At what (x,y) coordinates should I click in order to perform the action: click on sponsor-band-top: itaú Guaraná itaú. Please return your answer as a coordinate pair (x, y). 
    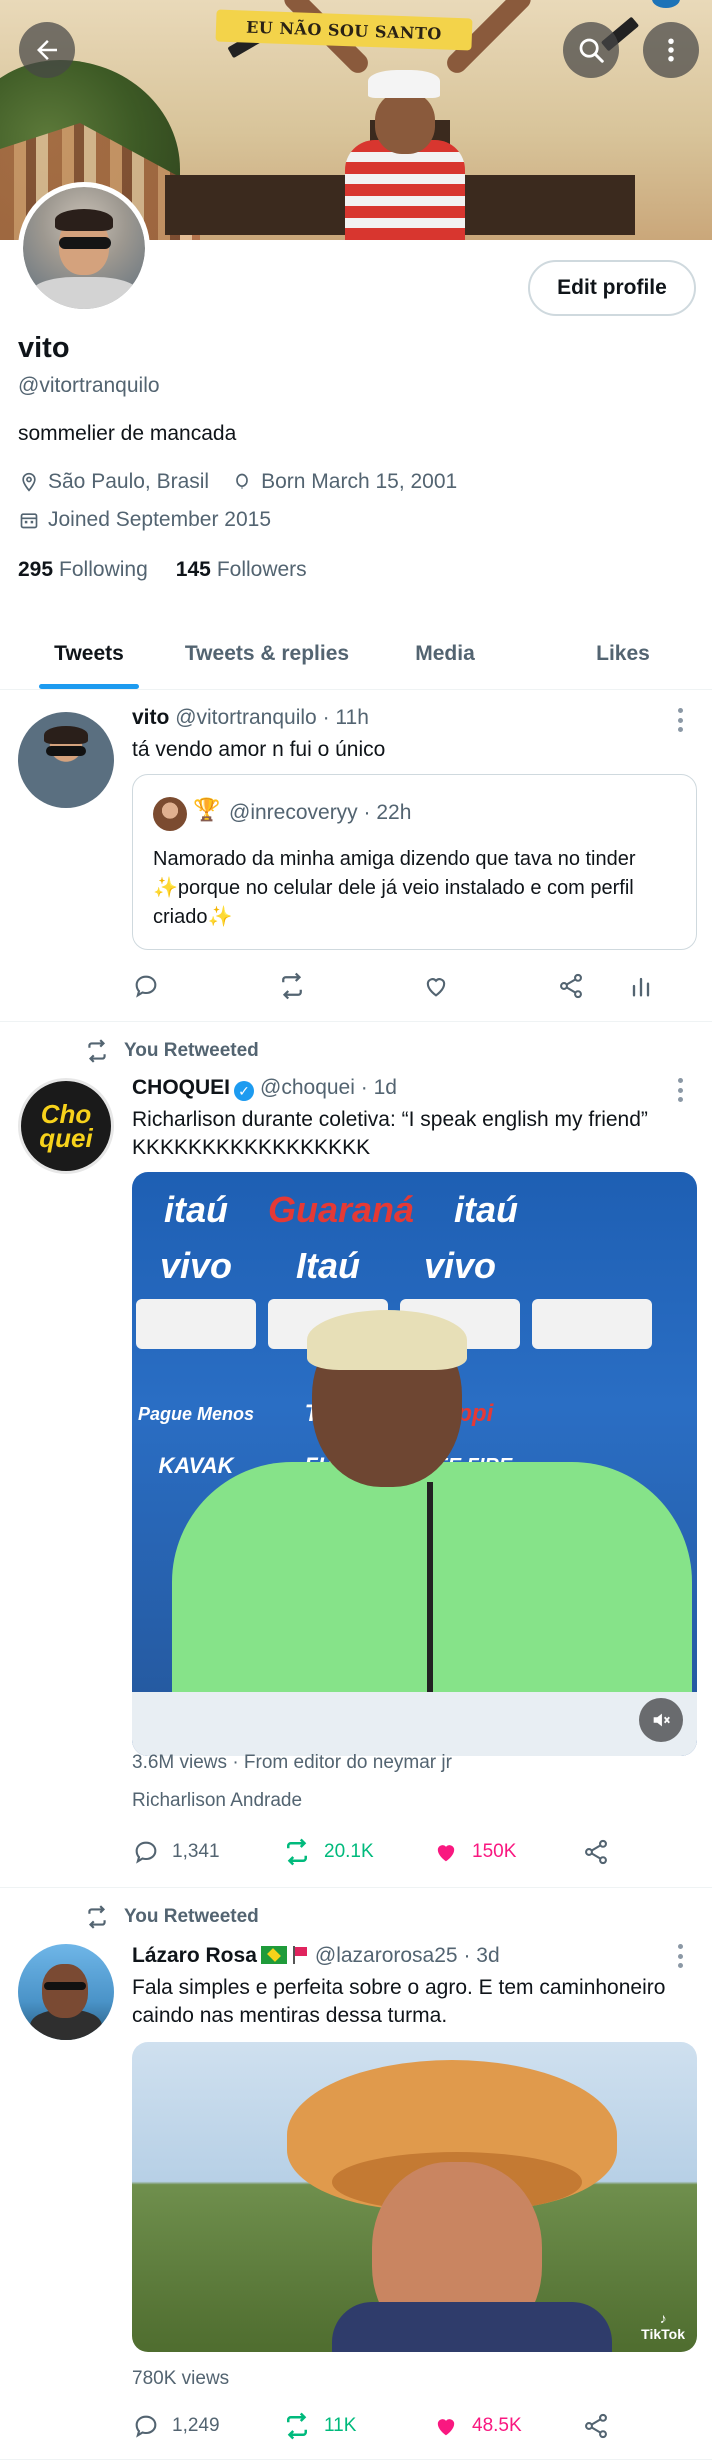
    Looking at the image, I should click on (414, 1210).